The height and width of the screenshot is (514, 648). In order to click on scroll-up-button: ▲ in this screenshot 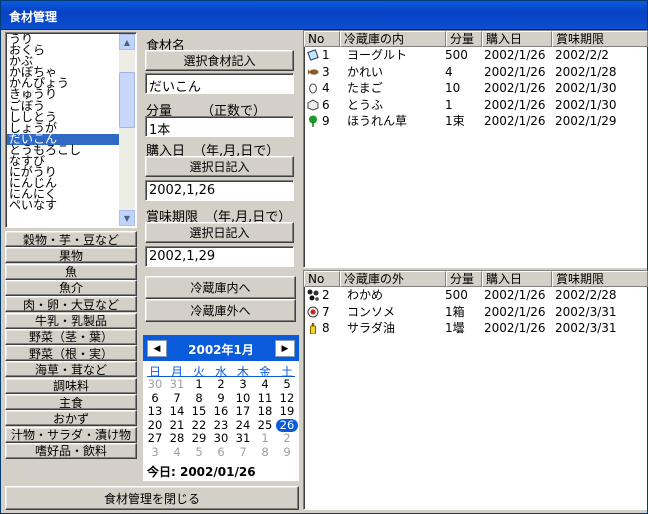, I will do `click(127, 42)`.